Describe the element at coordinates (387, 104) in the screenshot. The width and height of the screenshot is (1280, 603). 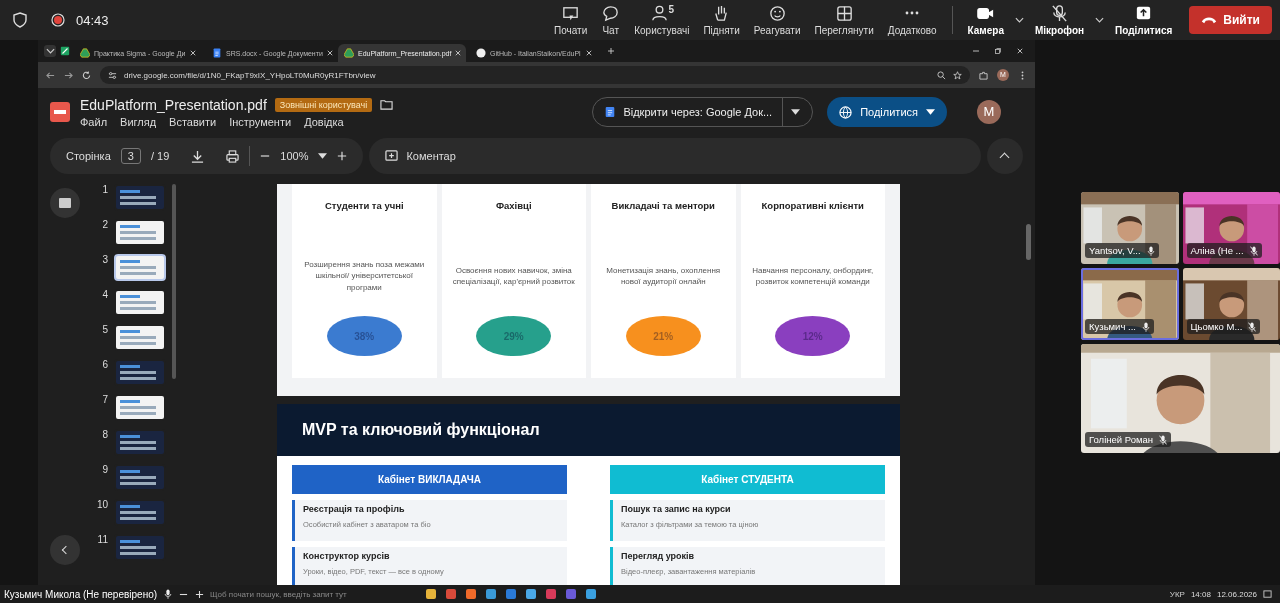
I see `folder-icon` at that location.